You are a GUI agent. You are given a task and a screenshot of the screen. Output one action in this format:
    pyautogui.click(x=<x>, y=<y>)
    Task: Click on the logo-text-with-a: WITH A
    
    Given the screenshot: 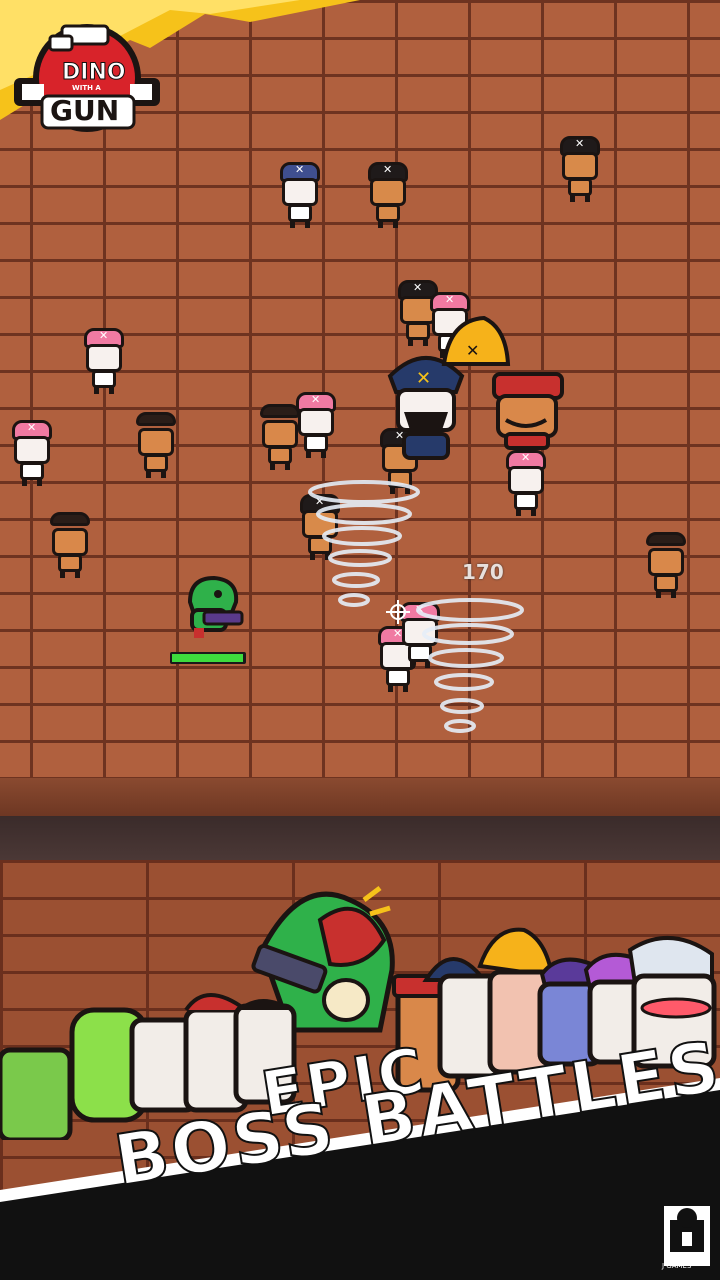 What is the action you would take?
    pyautogui.click(x=86, y=88)
    